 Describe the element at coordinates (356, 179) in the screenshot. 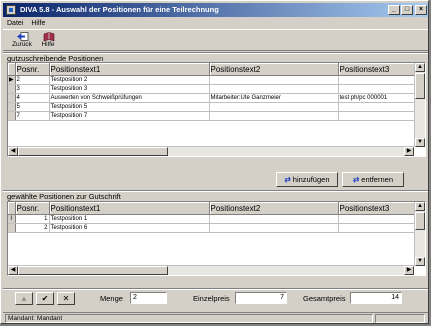

I see `remove-arrows-icon: ⇄` at that location.